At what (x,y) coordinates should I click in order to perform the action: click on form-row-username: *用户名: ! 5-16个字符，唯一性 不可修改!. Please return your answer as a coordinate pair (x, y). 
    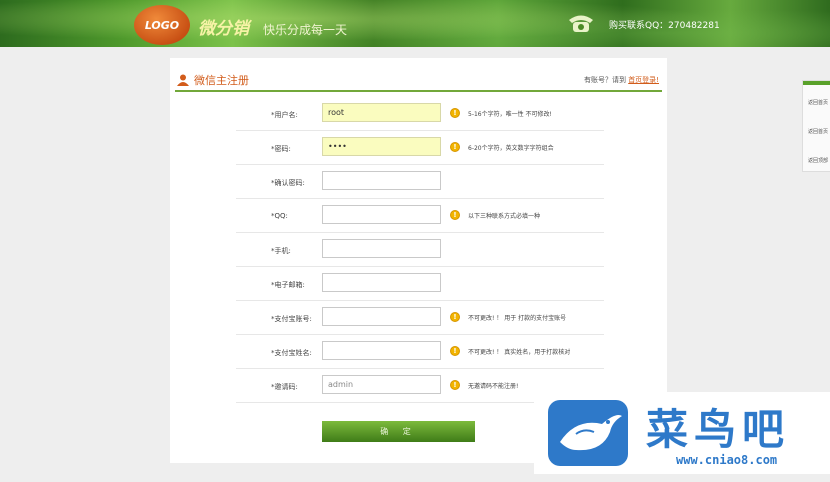
    Looking at the image, I should click on (420, 114).